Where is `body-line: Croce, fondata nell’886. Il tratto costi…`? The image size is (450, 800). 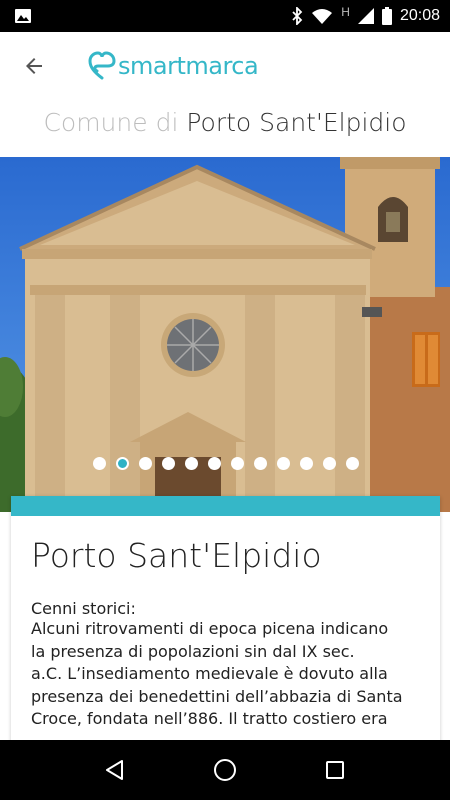
body-line: Croce, fondata nell’886. Il tratto costi… is located at coordinates (209, 719).